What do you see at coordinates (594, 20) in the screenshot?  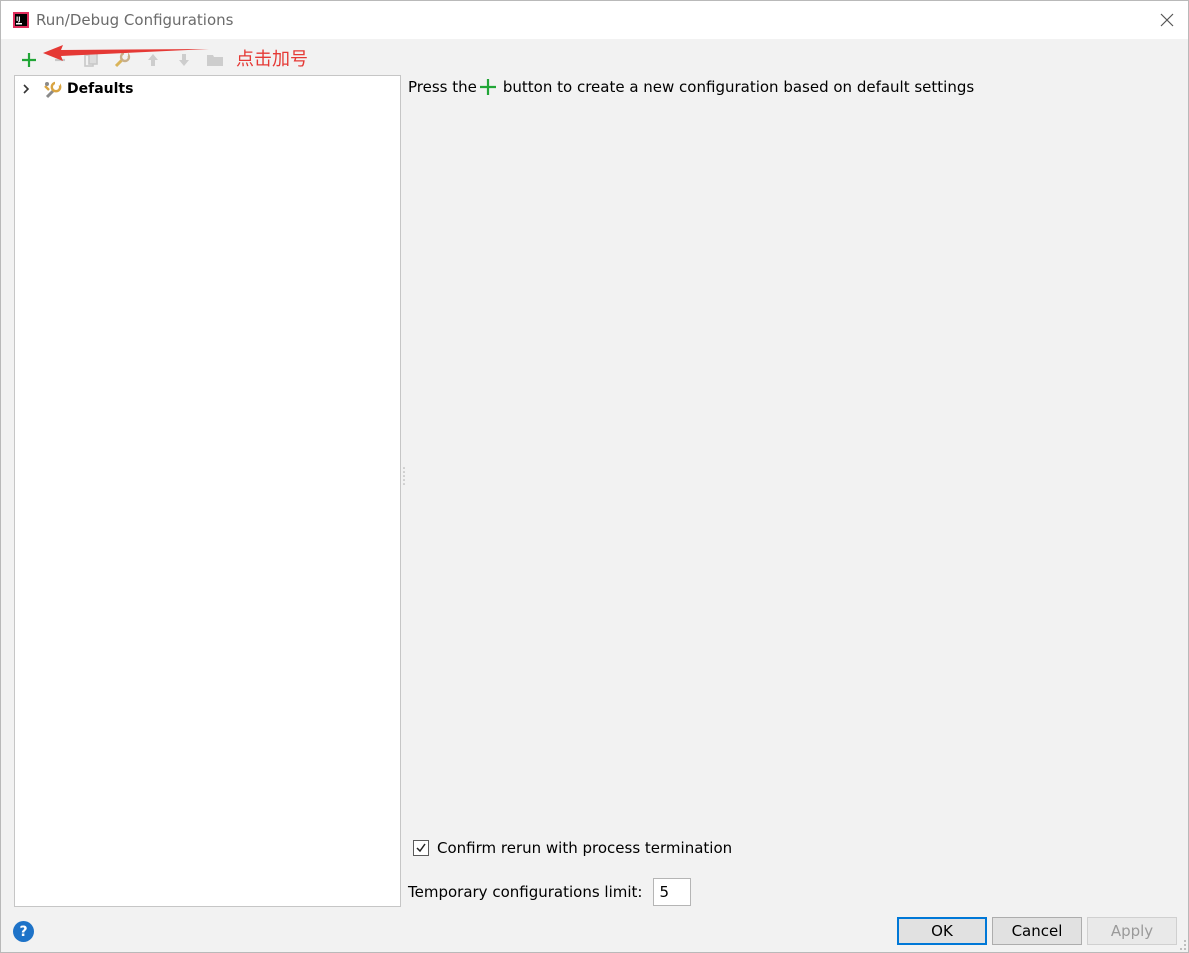 I see `title-bar: IJ Run/Debug Configurations` at bounding box center [594, 20].